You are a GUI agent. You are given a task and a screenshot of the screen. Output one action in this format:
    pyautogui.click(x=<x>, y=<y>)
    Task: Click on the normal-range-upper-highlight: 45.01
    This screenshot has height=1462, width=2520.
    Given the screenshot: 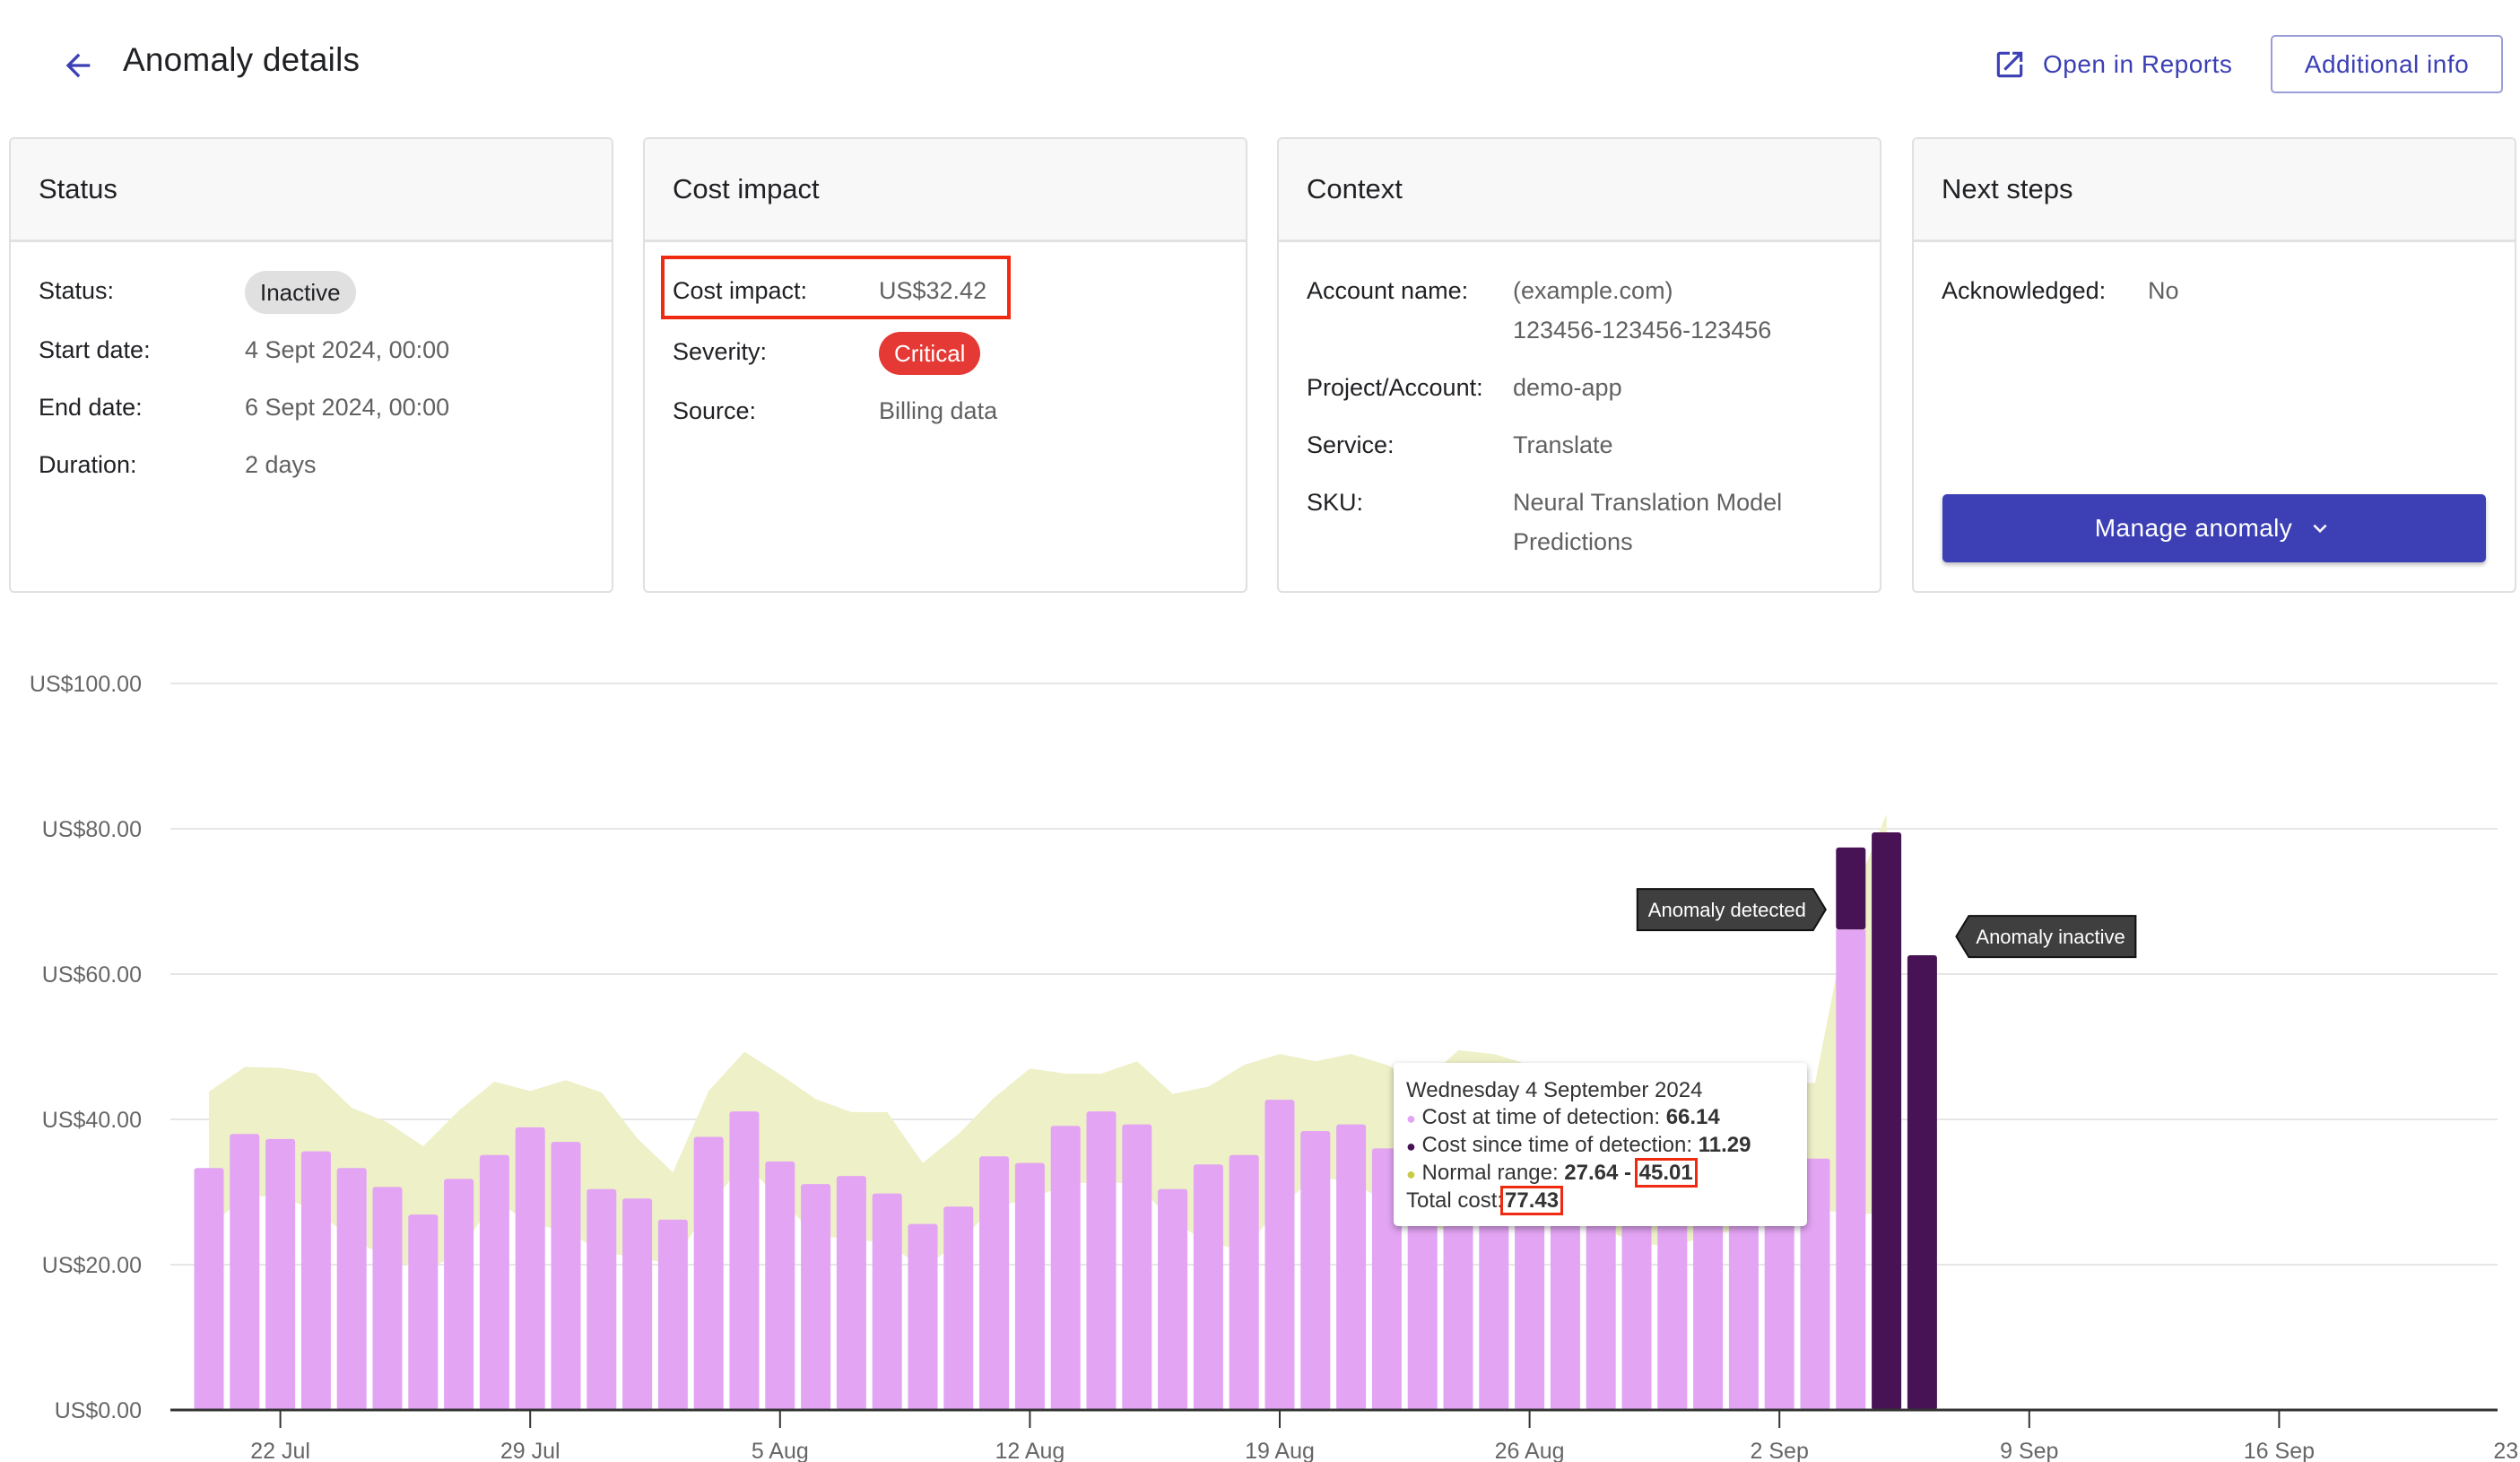 What is the action you would take?
    pyautogui.click(x=1666, y=1173)
    